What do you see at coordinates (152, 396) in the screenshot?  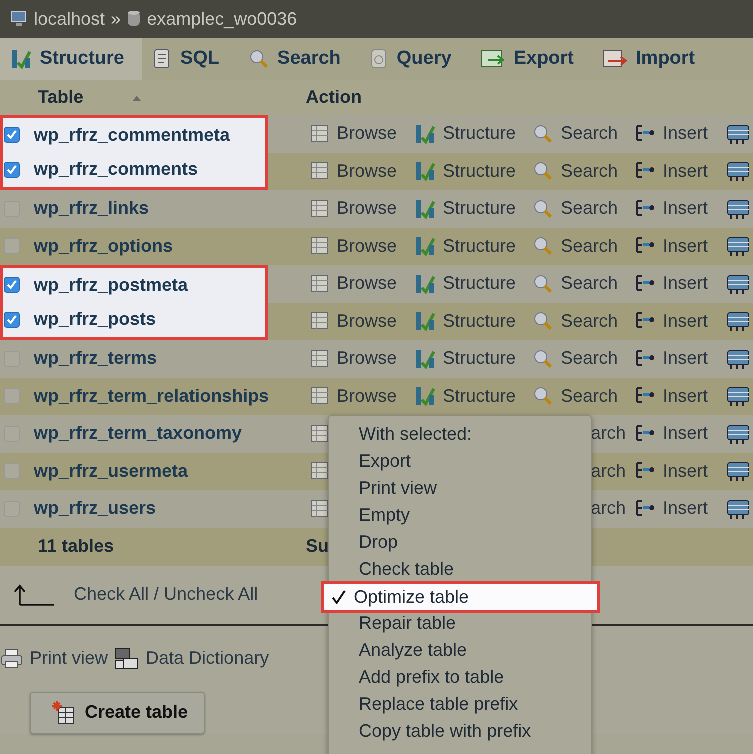 I see `table-name-link: wp_rfrz_term_relationships` at bounding box center [152, 396].